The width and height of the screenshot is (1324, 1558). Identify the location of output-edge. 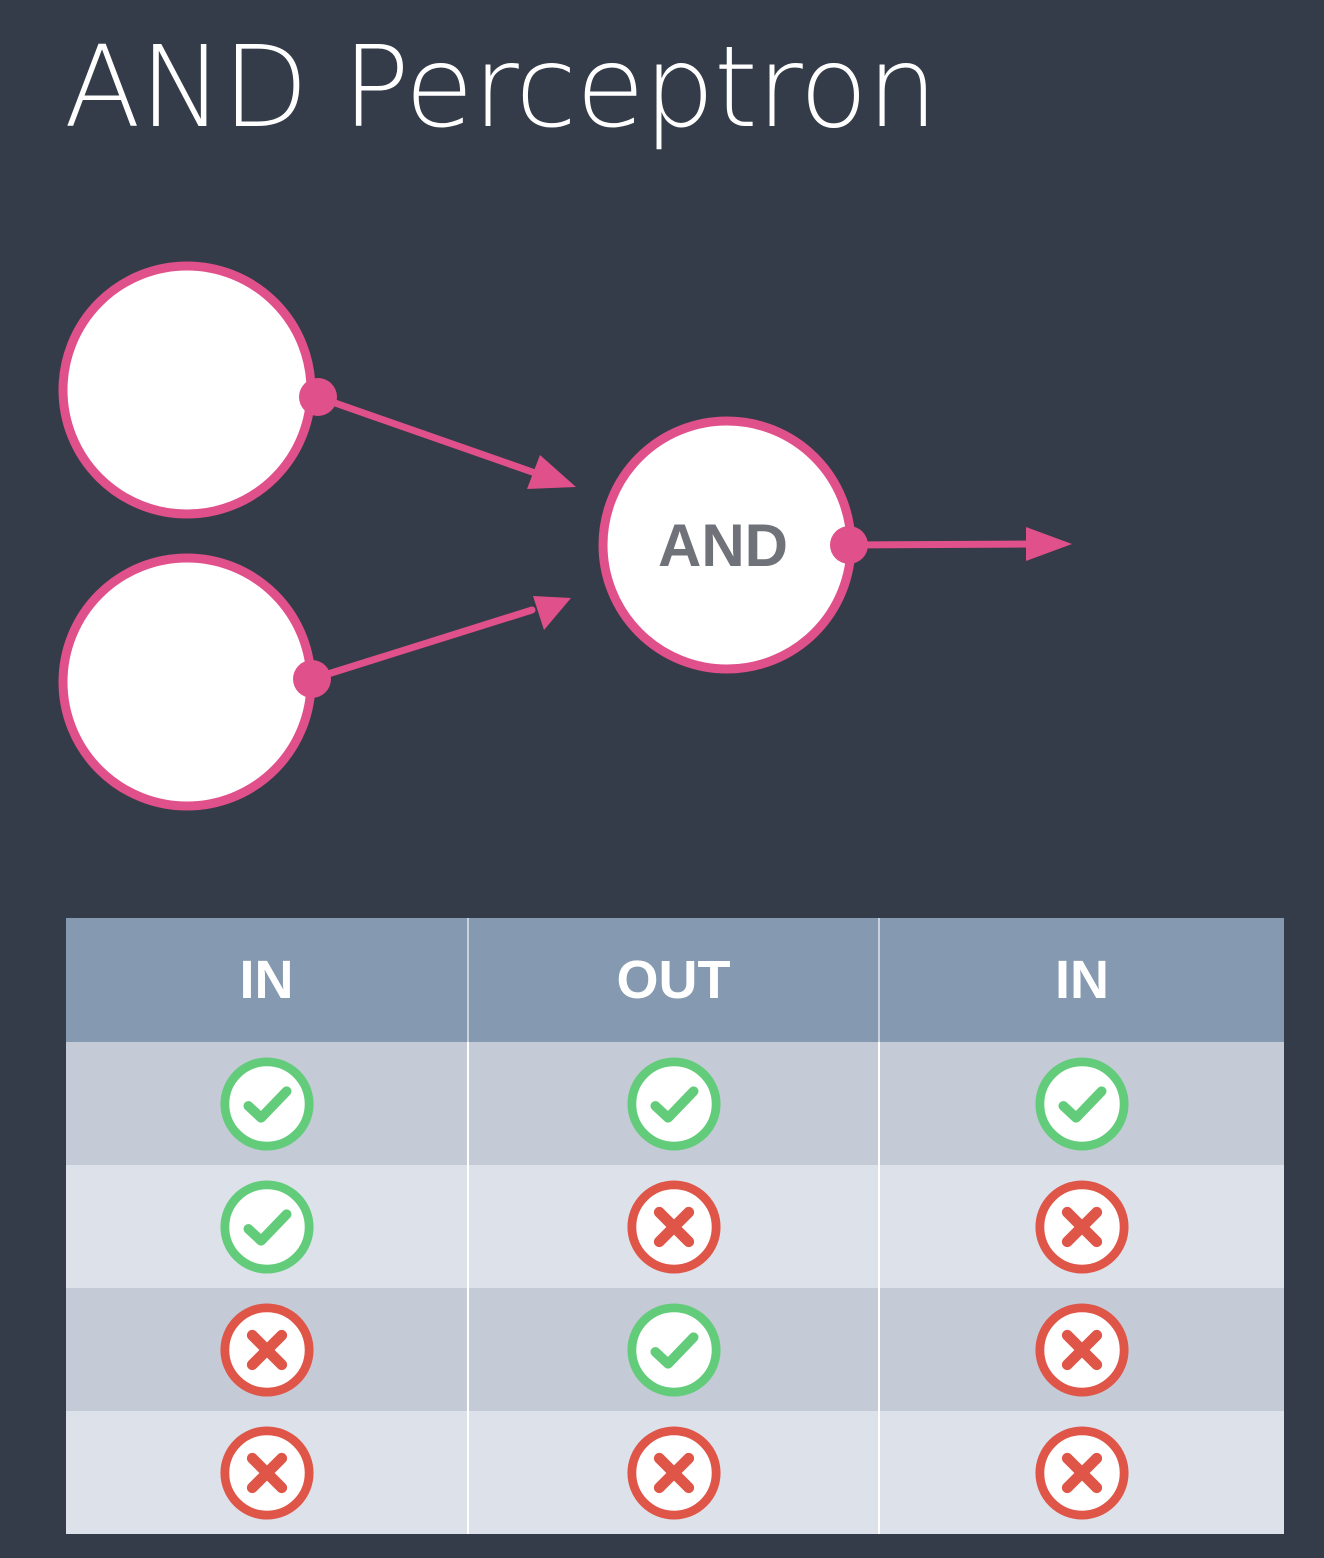
(951, 545).